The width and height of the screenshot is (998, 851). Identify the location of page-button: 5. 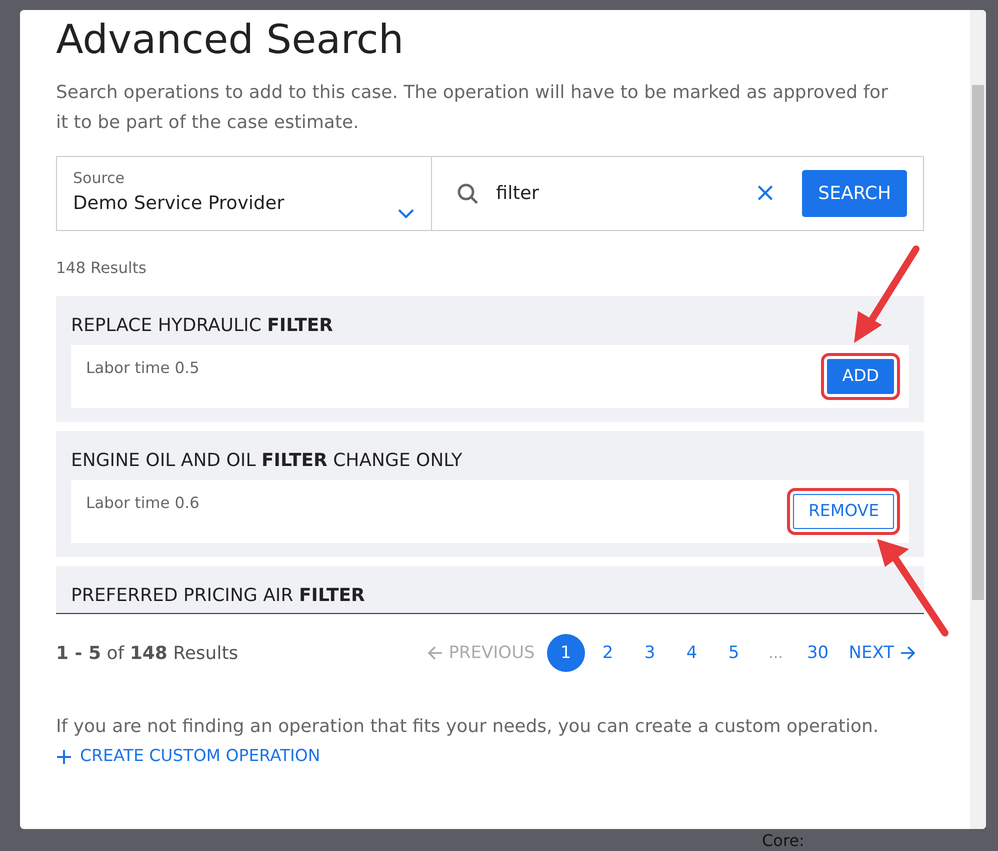
(733, 653).